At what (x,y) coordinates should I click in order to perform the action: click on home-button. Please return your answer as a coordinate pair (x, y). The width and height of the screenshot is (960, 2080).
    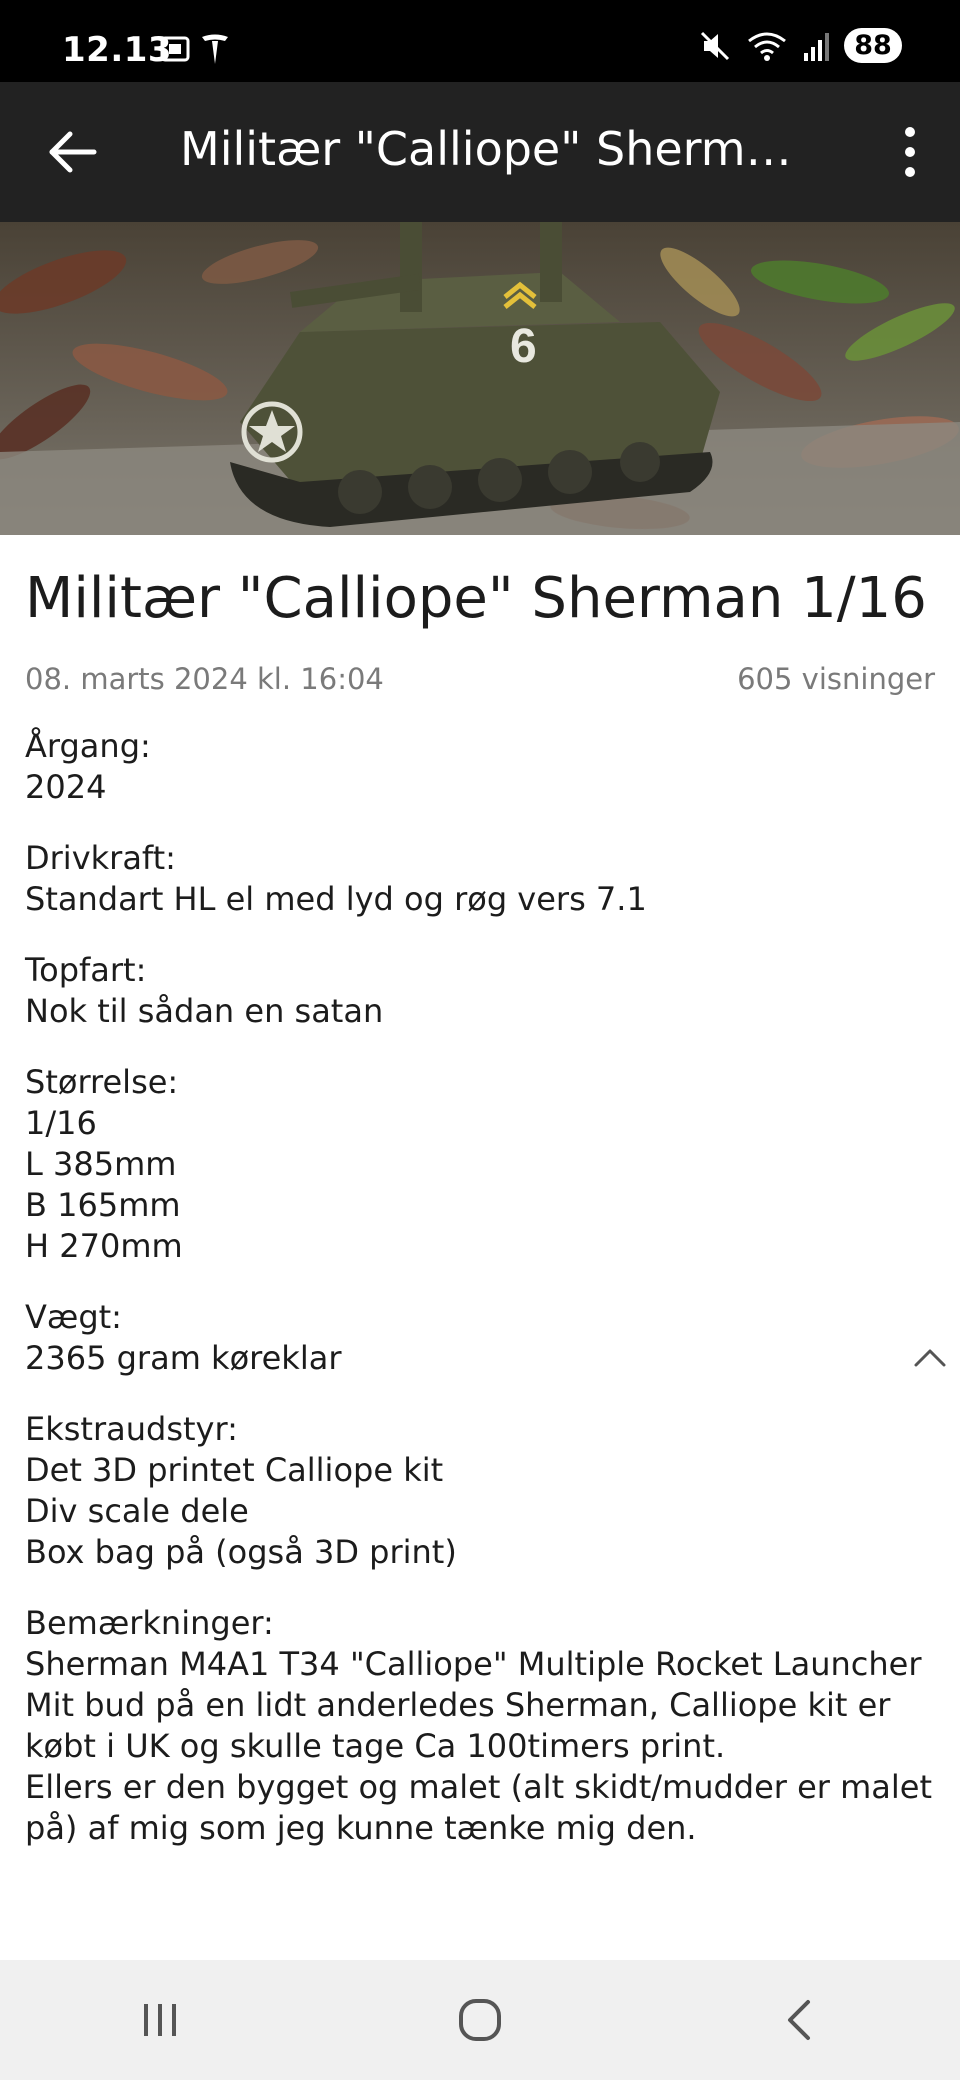
    Looking at the image, I should click on (480, 2020).